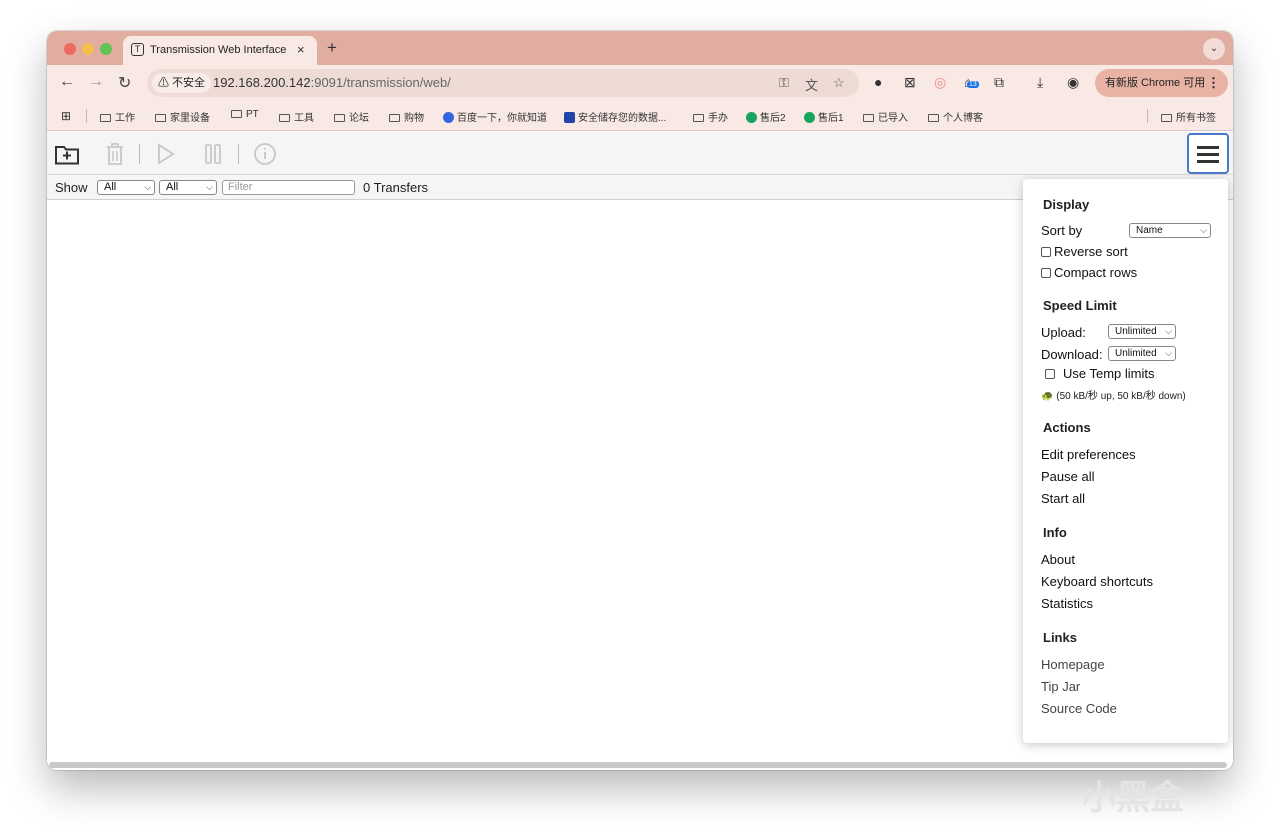  What do you see at coordinates (940, 82) in the screenshot?
I see `extension-pink-icon: ◎` at bounding box center [940, 82].